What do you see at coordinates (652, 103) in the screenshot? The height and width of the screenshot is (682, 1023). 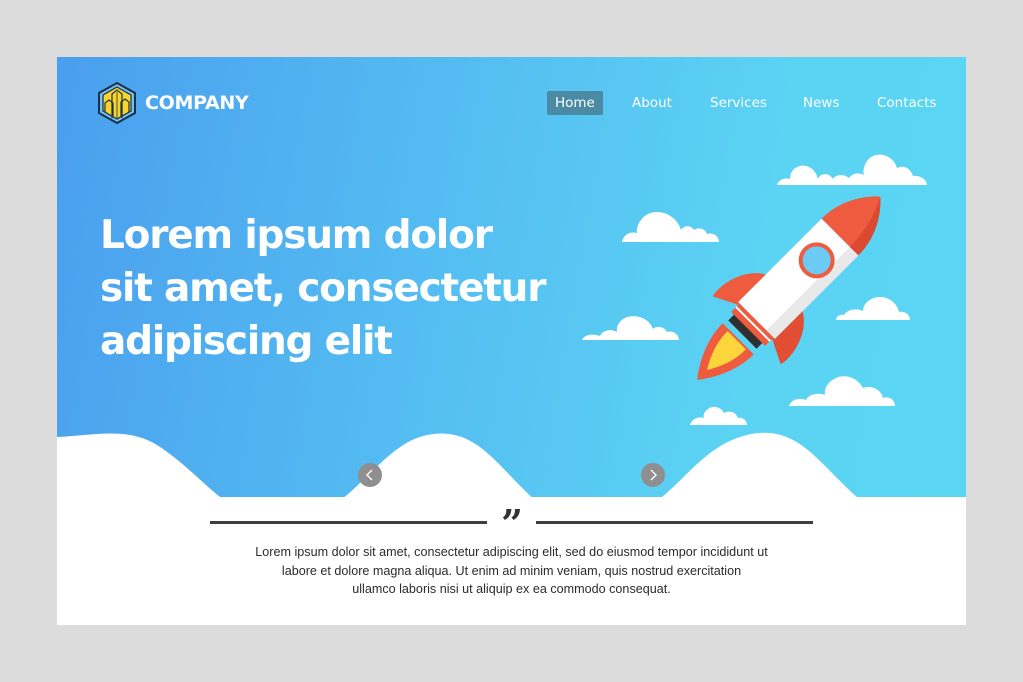 I see `nav-item-about: About` at bounding box center [652, 103].